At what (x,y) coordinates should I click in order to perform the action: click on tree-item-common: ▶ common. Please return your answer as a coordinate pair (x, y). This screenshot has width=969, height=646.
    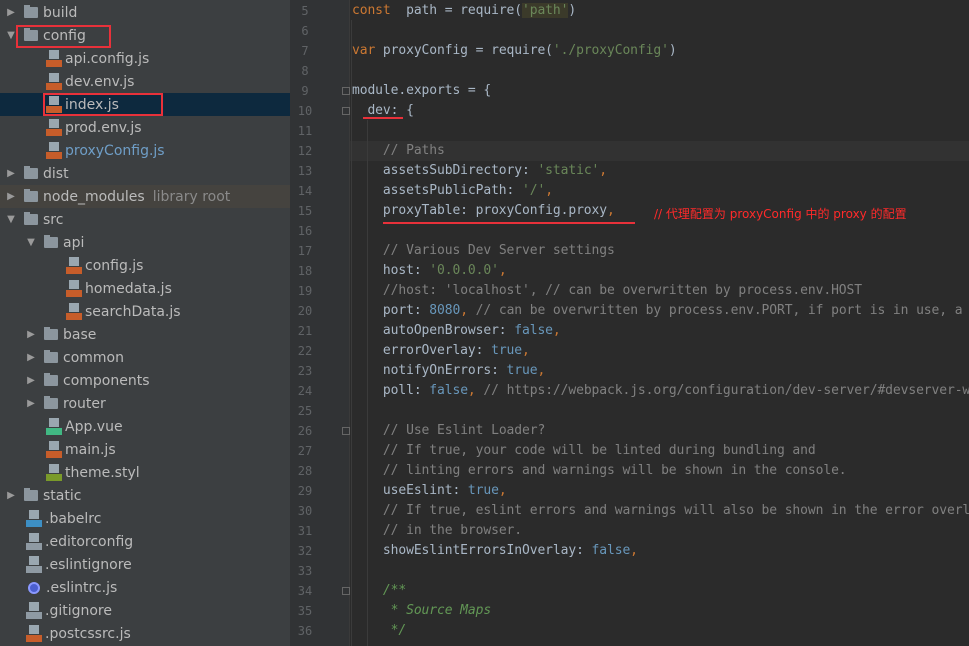
    Looking at the image, I should click on (145, 357).